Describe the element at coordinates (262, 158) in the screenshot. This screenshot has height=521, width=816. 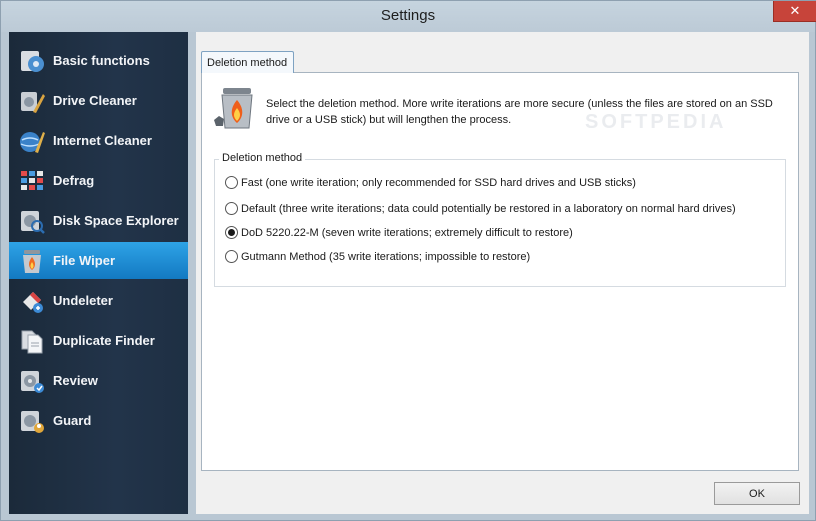
I see `group-label: Deletion method` at that location.